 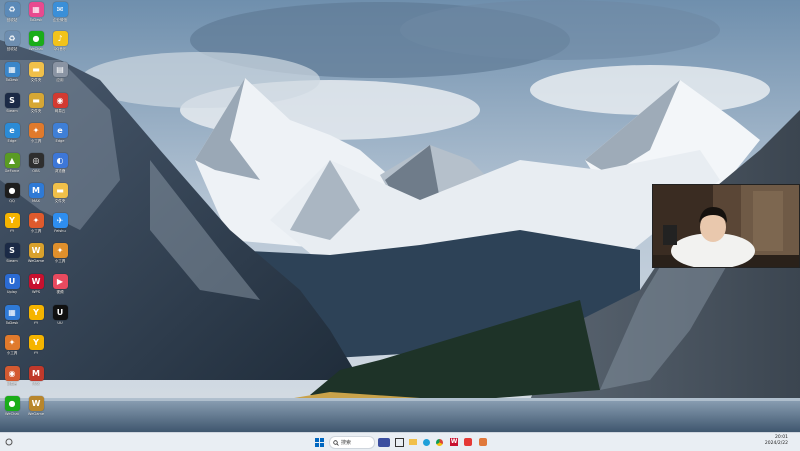 What do you see at coordinates (776, 441) in the screenshot?
I see `system-clock: 20:01 2024/2/22` at bounding box center [776, 441].